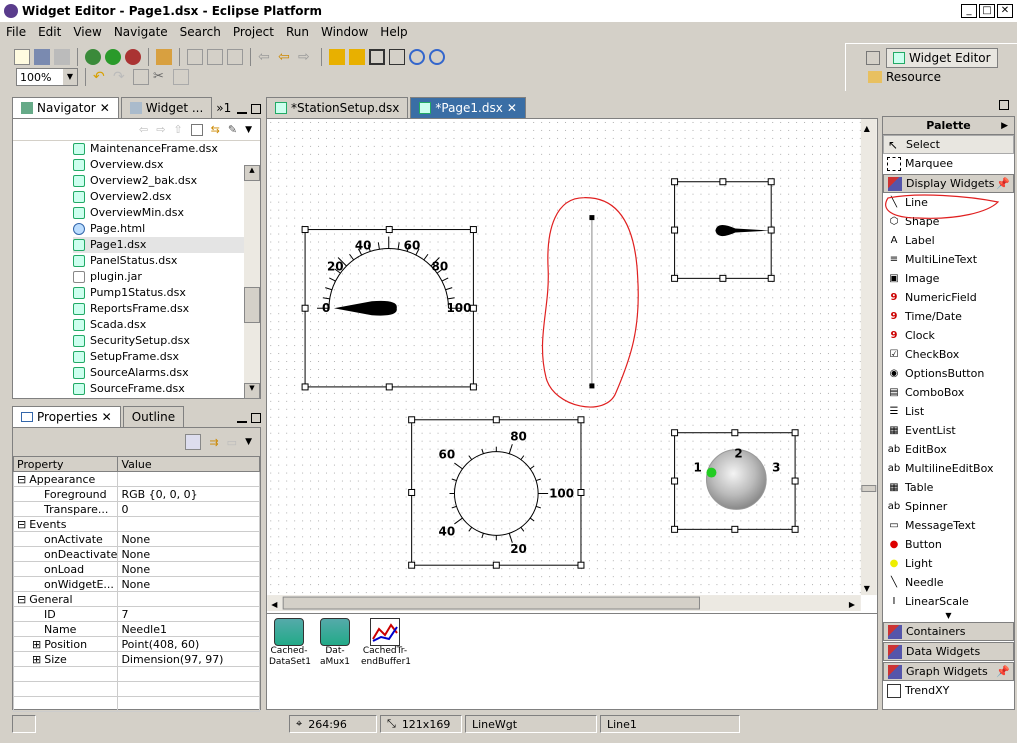 Image resolution: width=1017 pixels, height=743 pixels. What do you see at coordinates (166, 357) in the screenshot?
I see `tree-item: SetupFrame.dsx` at bounding box center [166, 357].